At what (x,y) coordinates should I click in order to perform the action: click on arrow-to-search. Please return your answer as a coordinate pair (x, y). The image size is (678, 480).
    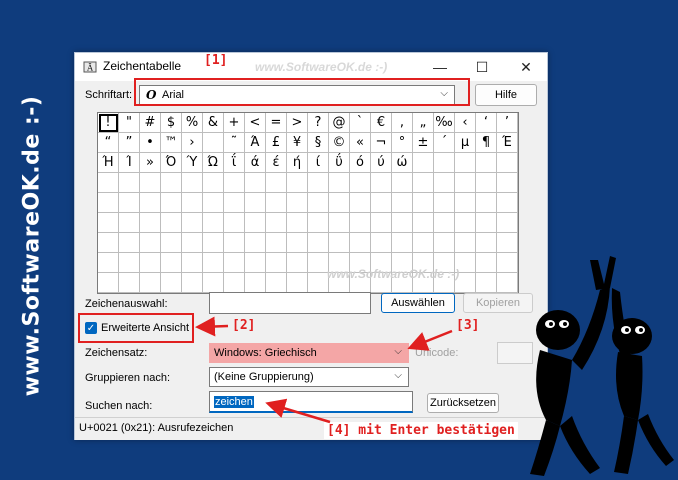
    Looking at the image, I should click on (298, 411).